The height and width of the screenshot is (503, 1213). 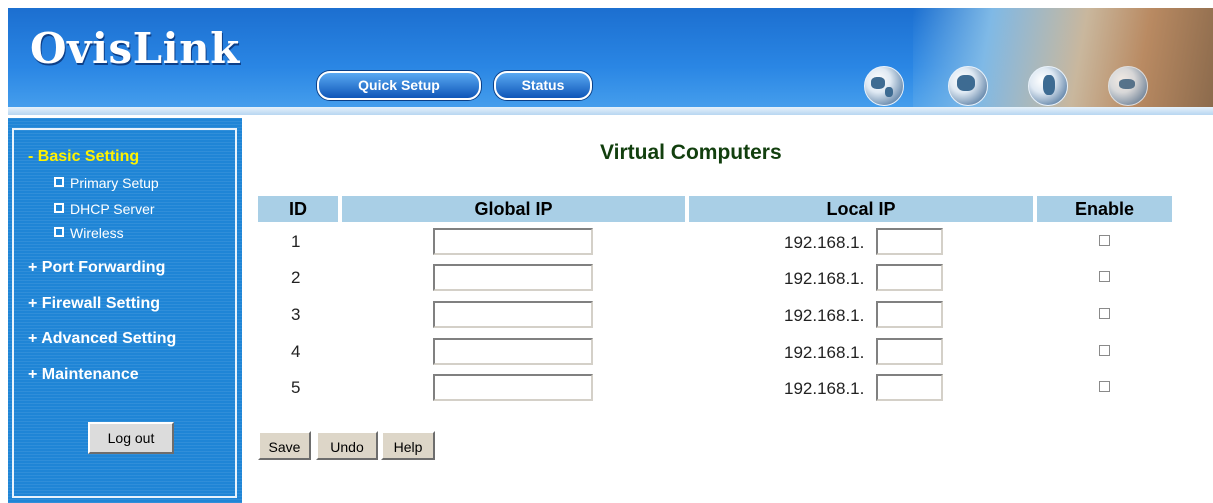 What do you see at coordinates (408, 445) in the screenshot?
I see `help-button: Help` at bounding box center [408, 445].